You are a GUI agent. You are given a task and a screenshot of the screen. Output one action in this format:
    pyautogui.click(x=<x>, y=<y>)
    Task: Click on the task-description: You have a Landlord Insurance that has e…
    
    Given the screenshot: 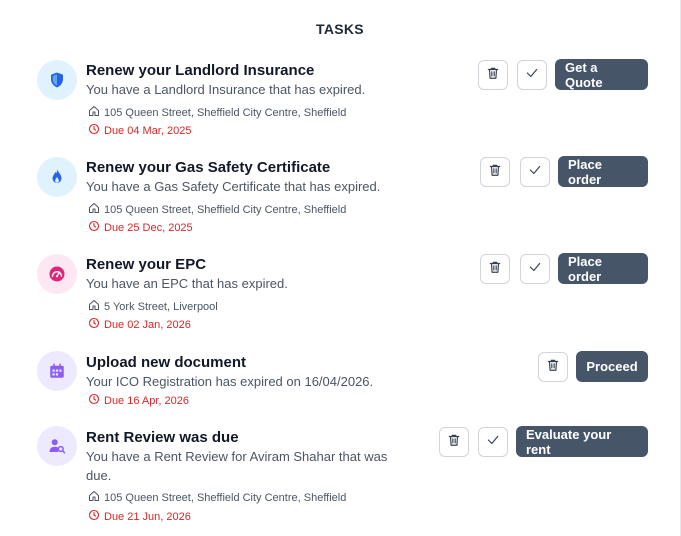 What is the action you would take?
    pyautogui.click(x=226, y=89)
    